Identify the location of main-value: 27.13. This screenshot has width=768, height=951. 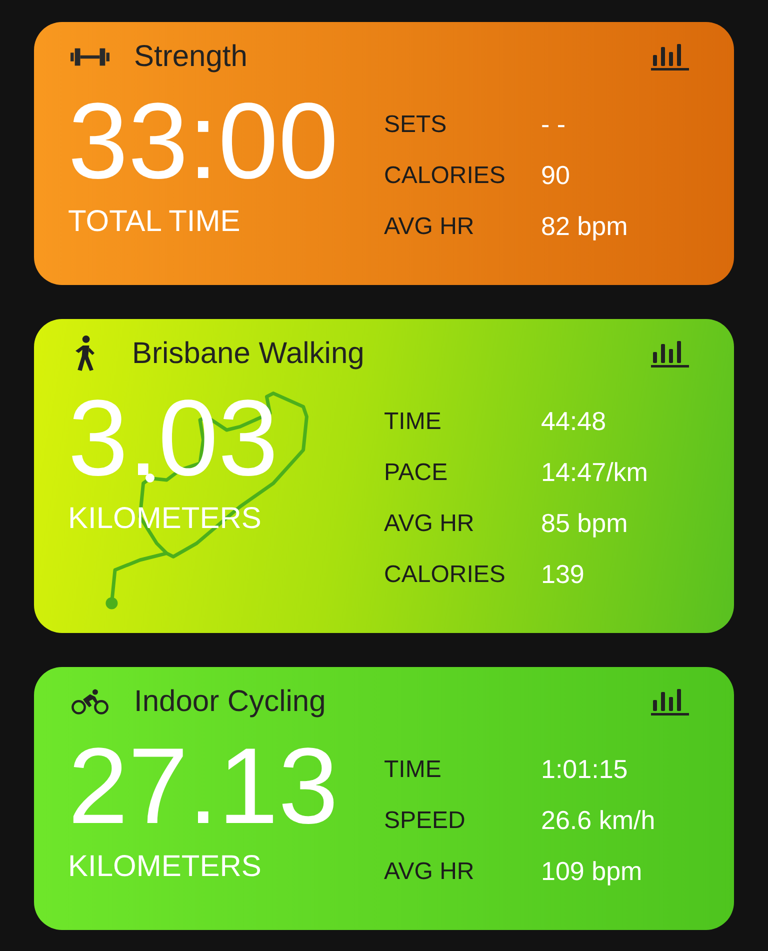
(204, 786).